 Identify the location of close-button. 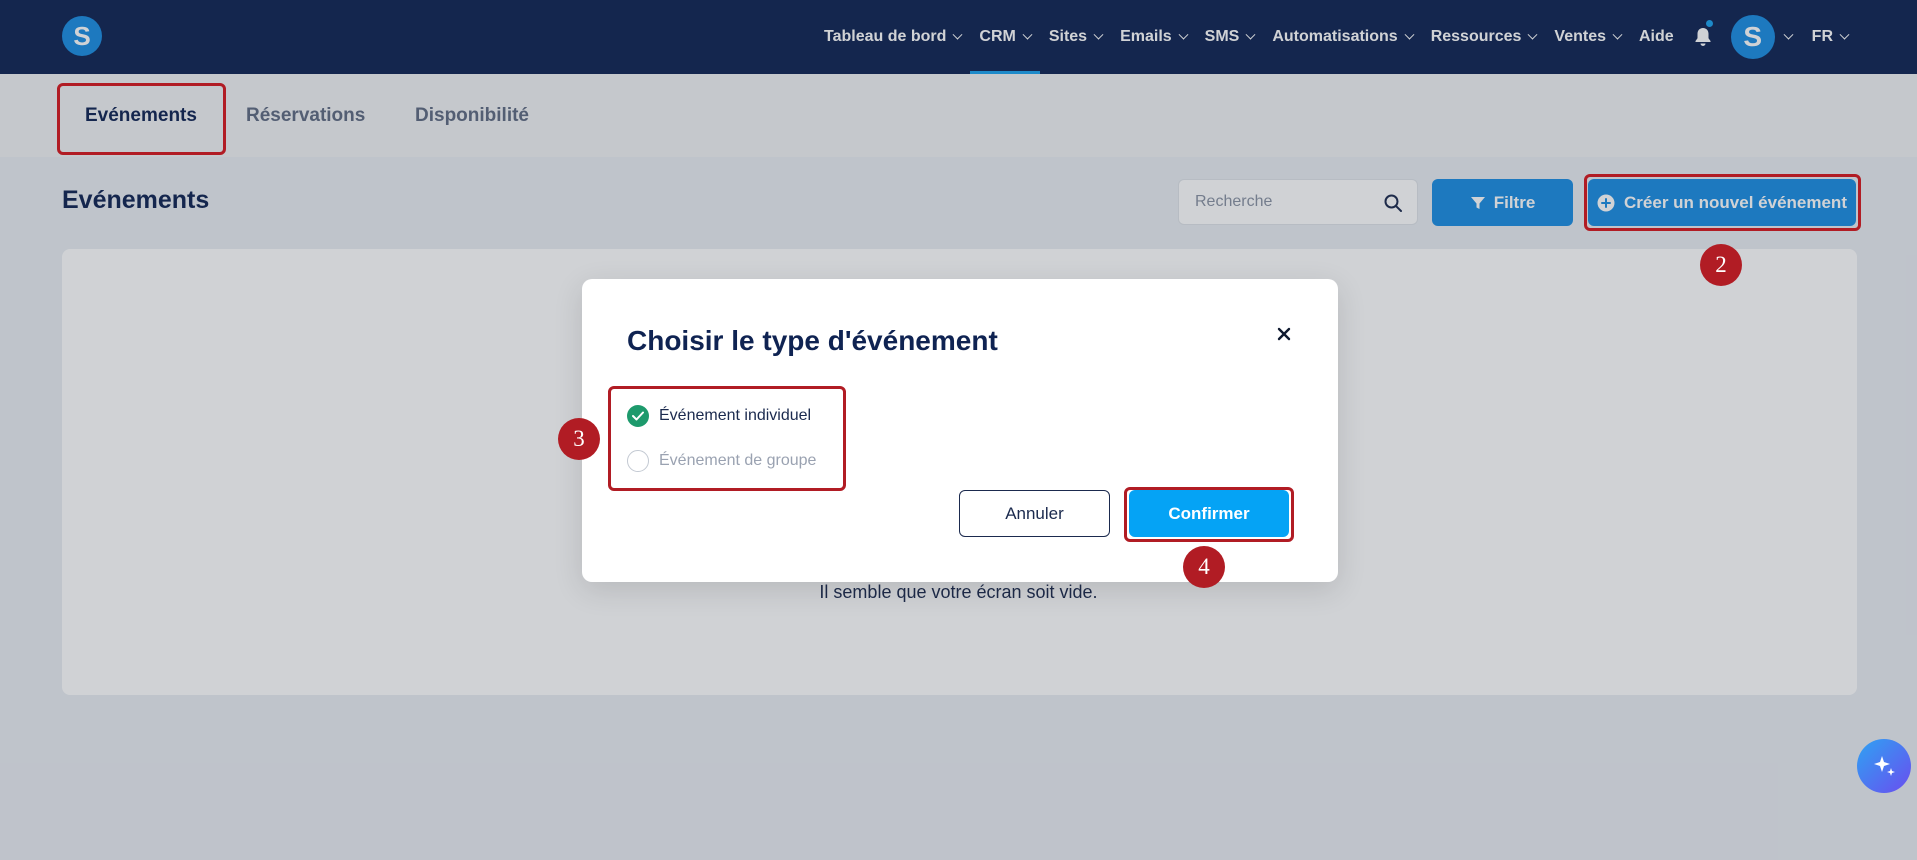
(1284, 334).